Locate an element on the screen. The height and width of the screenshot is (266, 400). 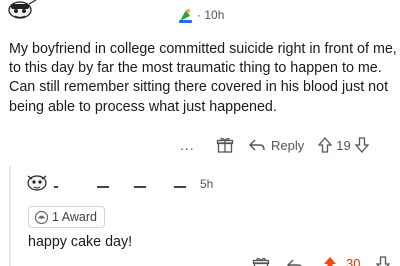
reply-actions: 30 is located at coordinates (326, 261).